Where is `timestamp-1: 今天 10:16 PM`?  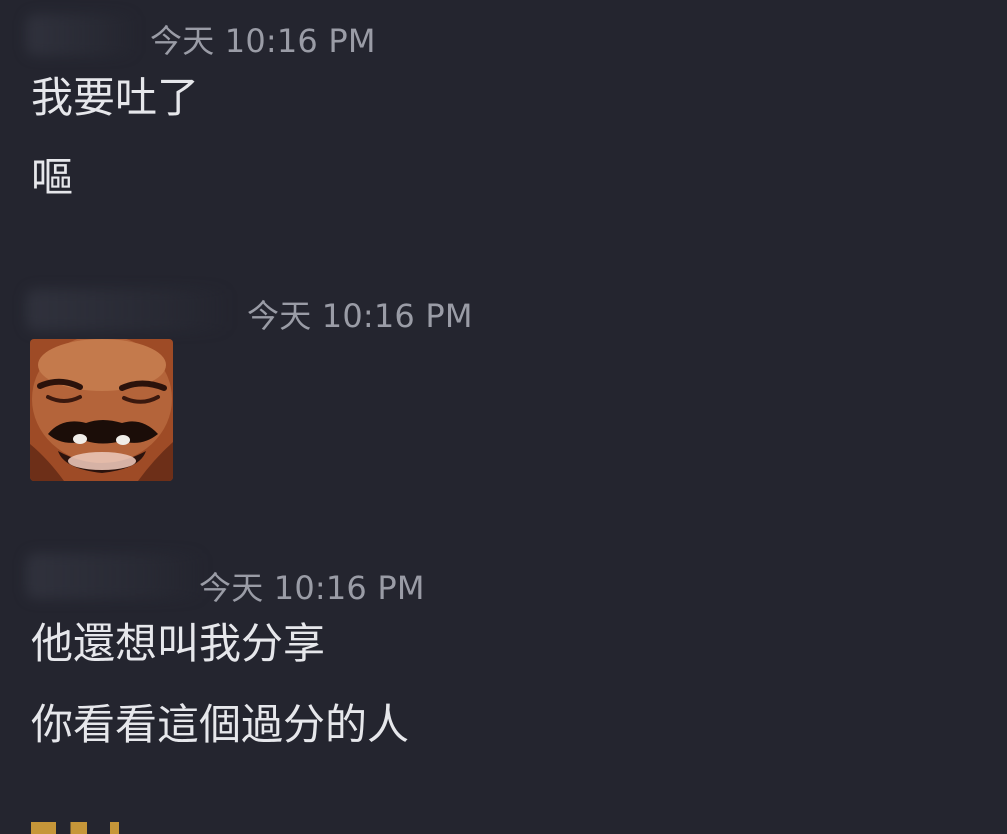
timestamp-1: 今天 10:16 PM is located at coordinates (263, 41).